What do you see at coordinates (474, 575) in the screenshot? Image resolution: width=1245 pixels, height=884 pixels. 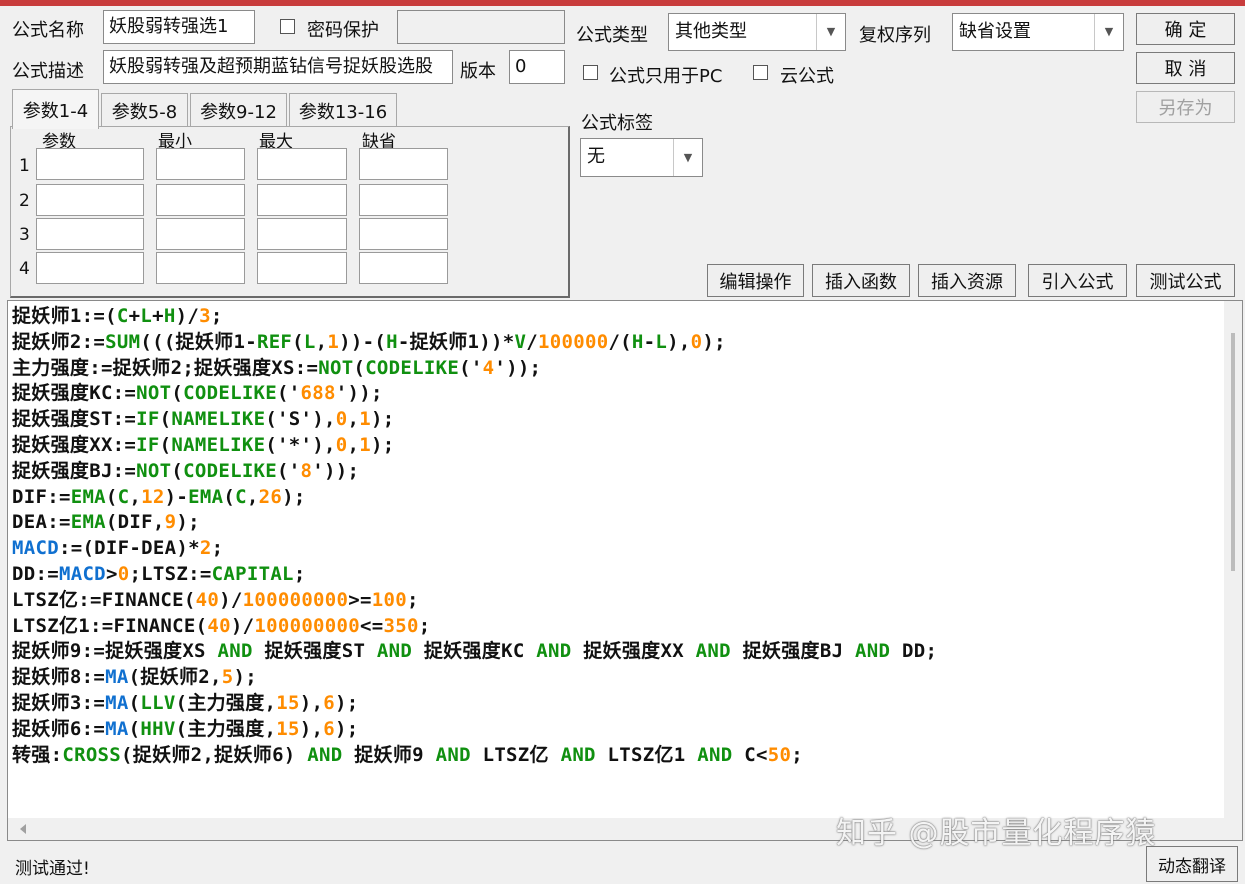 I see `code-line: DD:=MACD>0;LTSZ:=CAPITAL;` at bounding box center [474, 575].